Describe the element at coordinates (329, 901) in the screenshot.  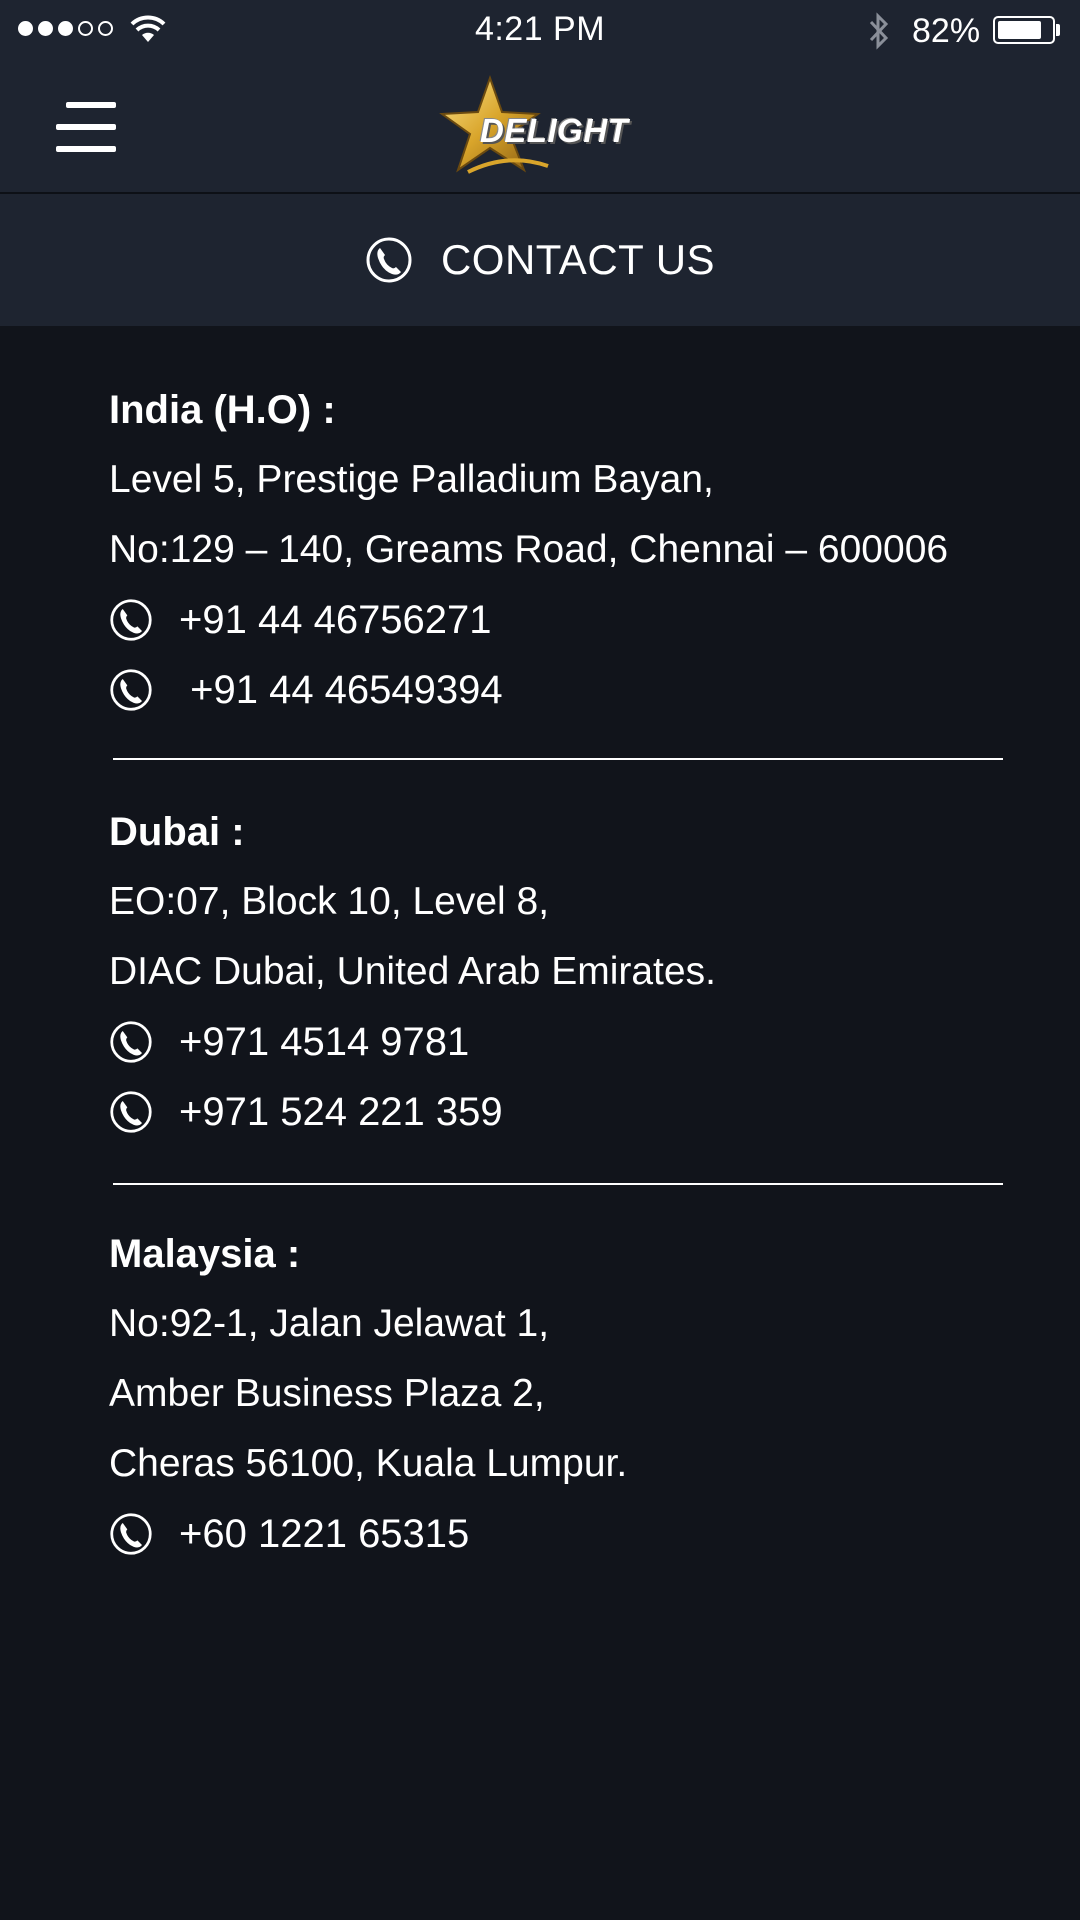
I see `address-line: EO:07, Block 10, Level 8,` at that location.